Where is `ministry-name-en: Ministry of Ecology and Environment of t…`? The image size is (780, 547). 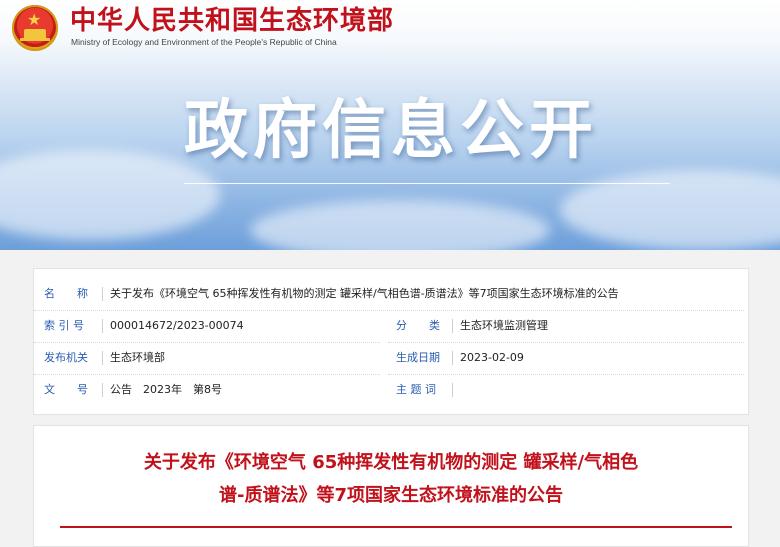 ministry-name-en: Ministry of Ecology and Environment of t… is located at coordinates (204, 42).